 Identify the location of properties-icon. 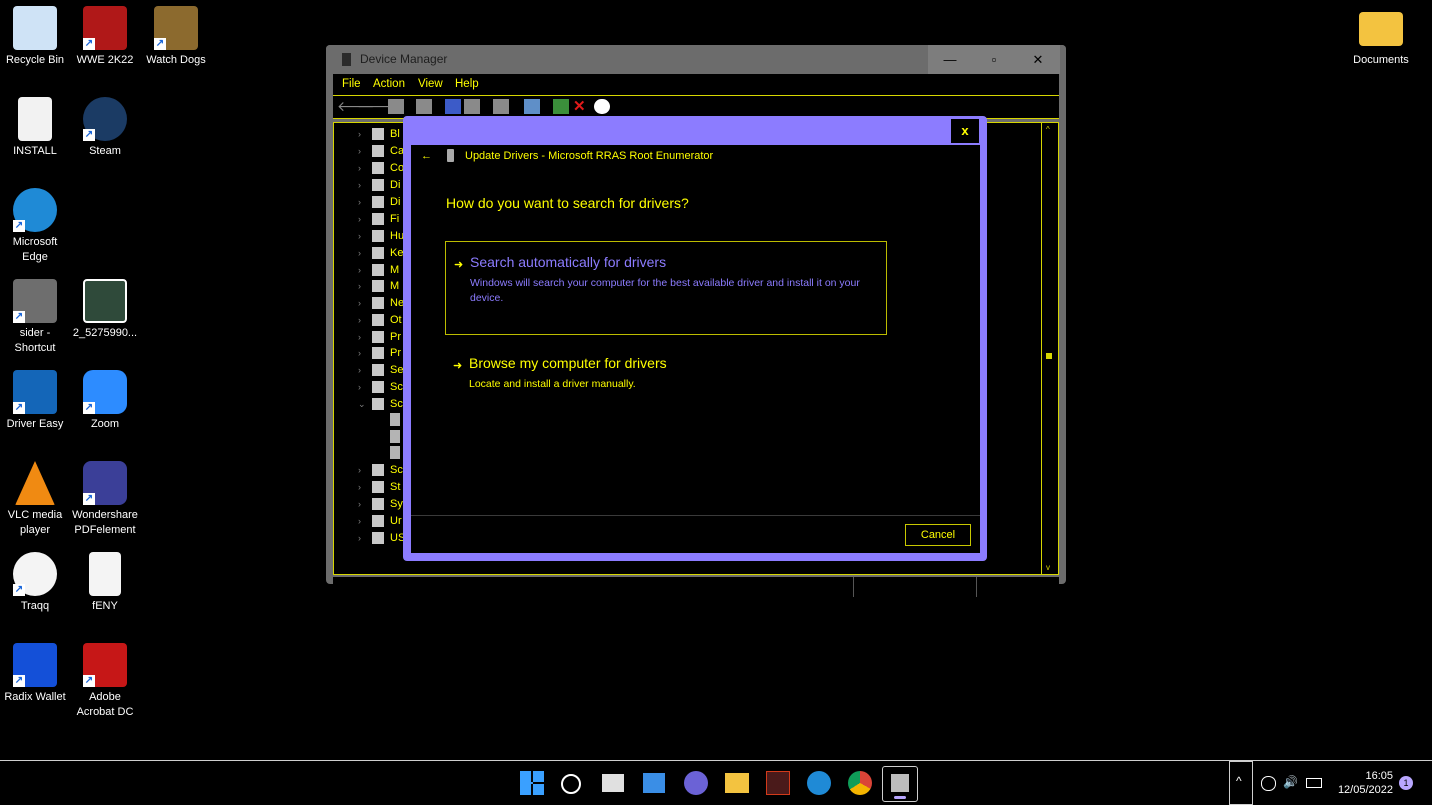
(396, 106).